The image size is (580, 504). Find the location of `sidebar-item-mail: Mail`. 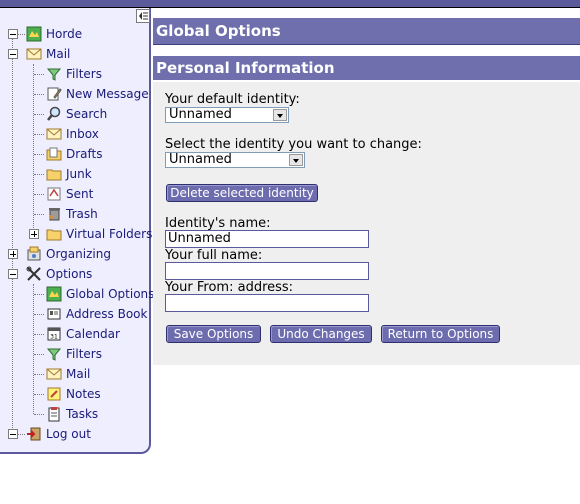

sidebar-item-mail: Mail is located at coordinates (48, 54).